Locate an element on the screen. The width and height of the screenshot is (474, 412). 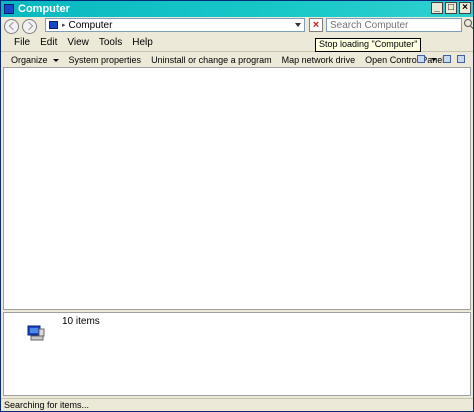
preview-pane-icon is located at coordinates (447, 59).